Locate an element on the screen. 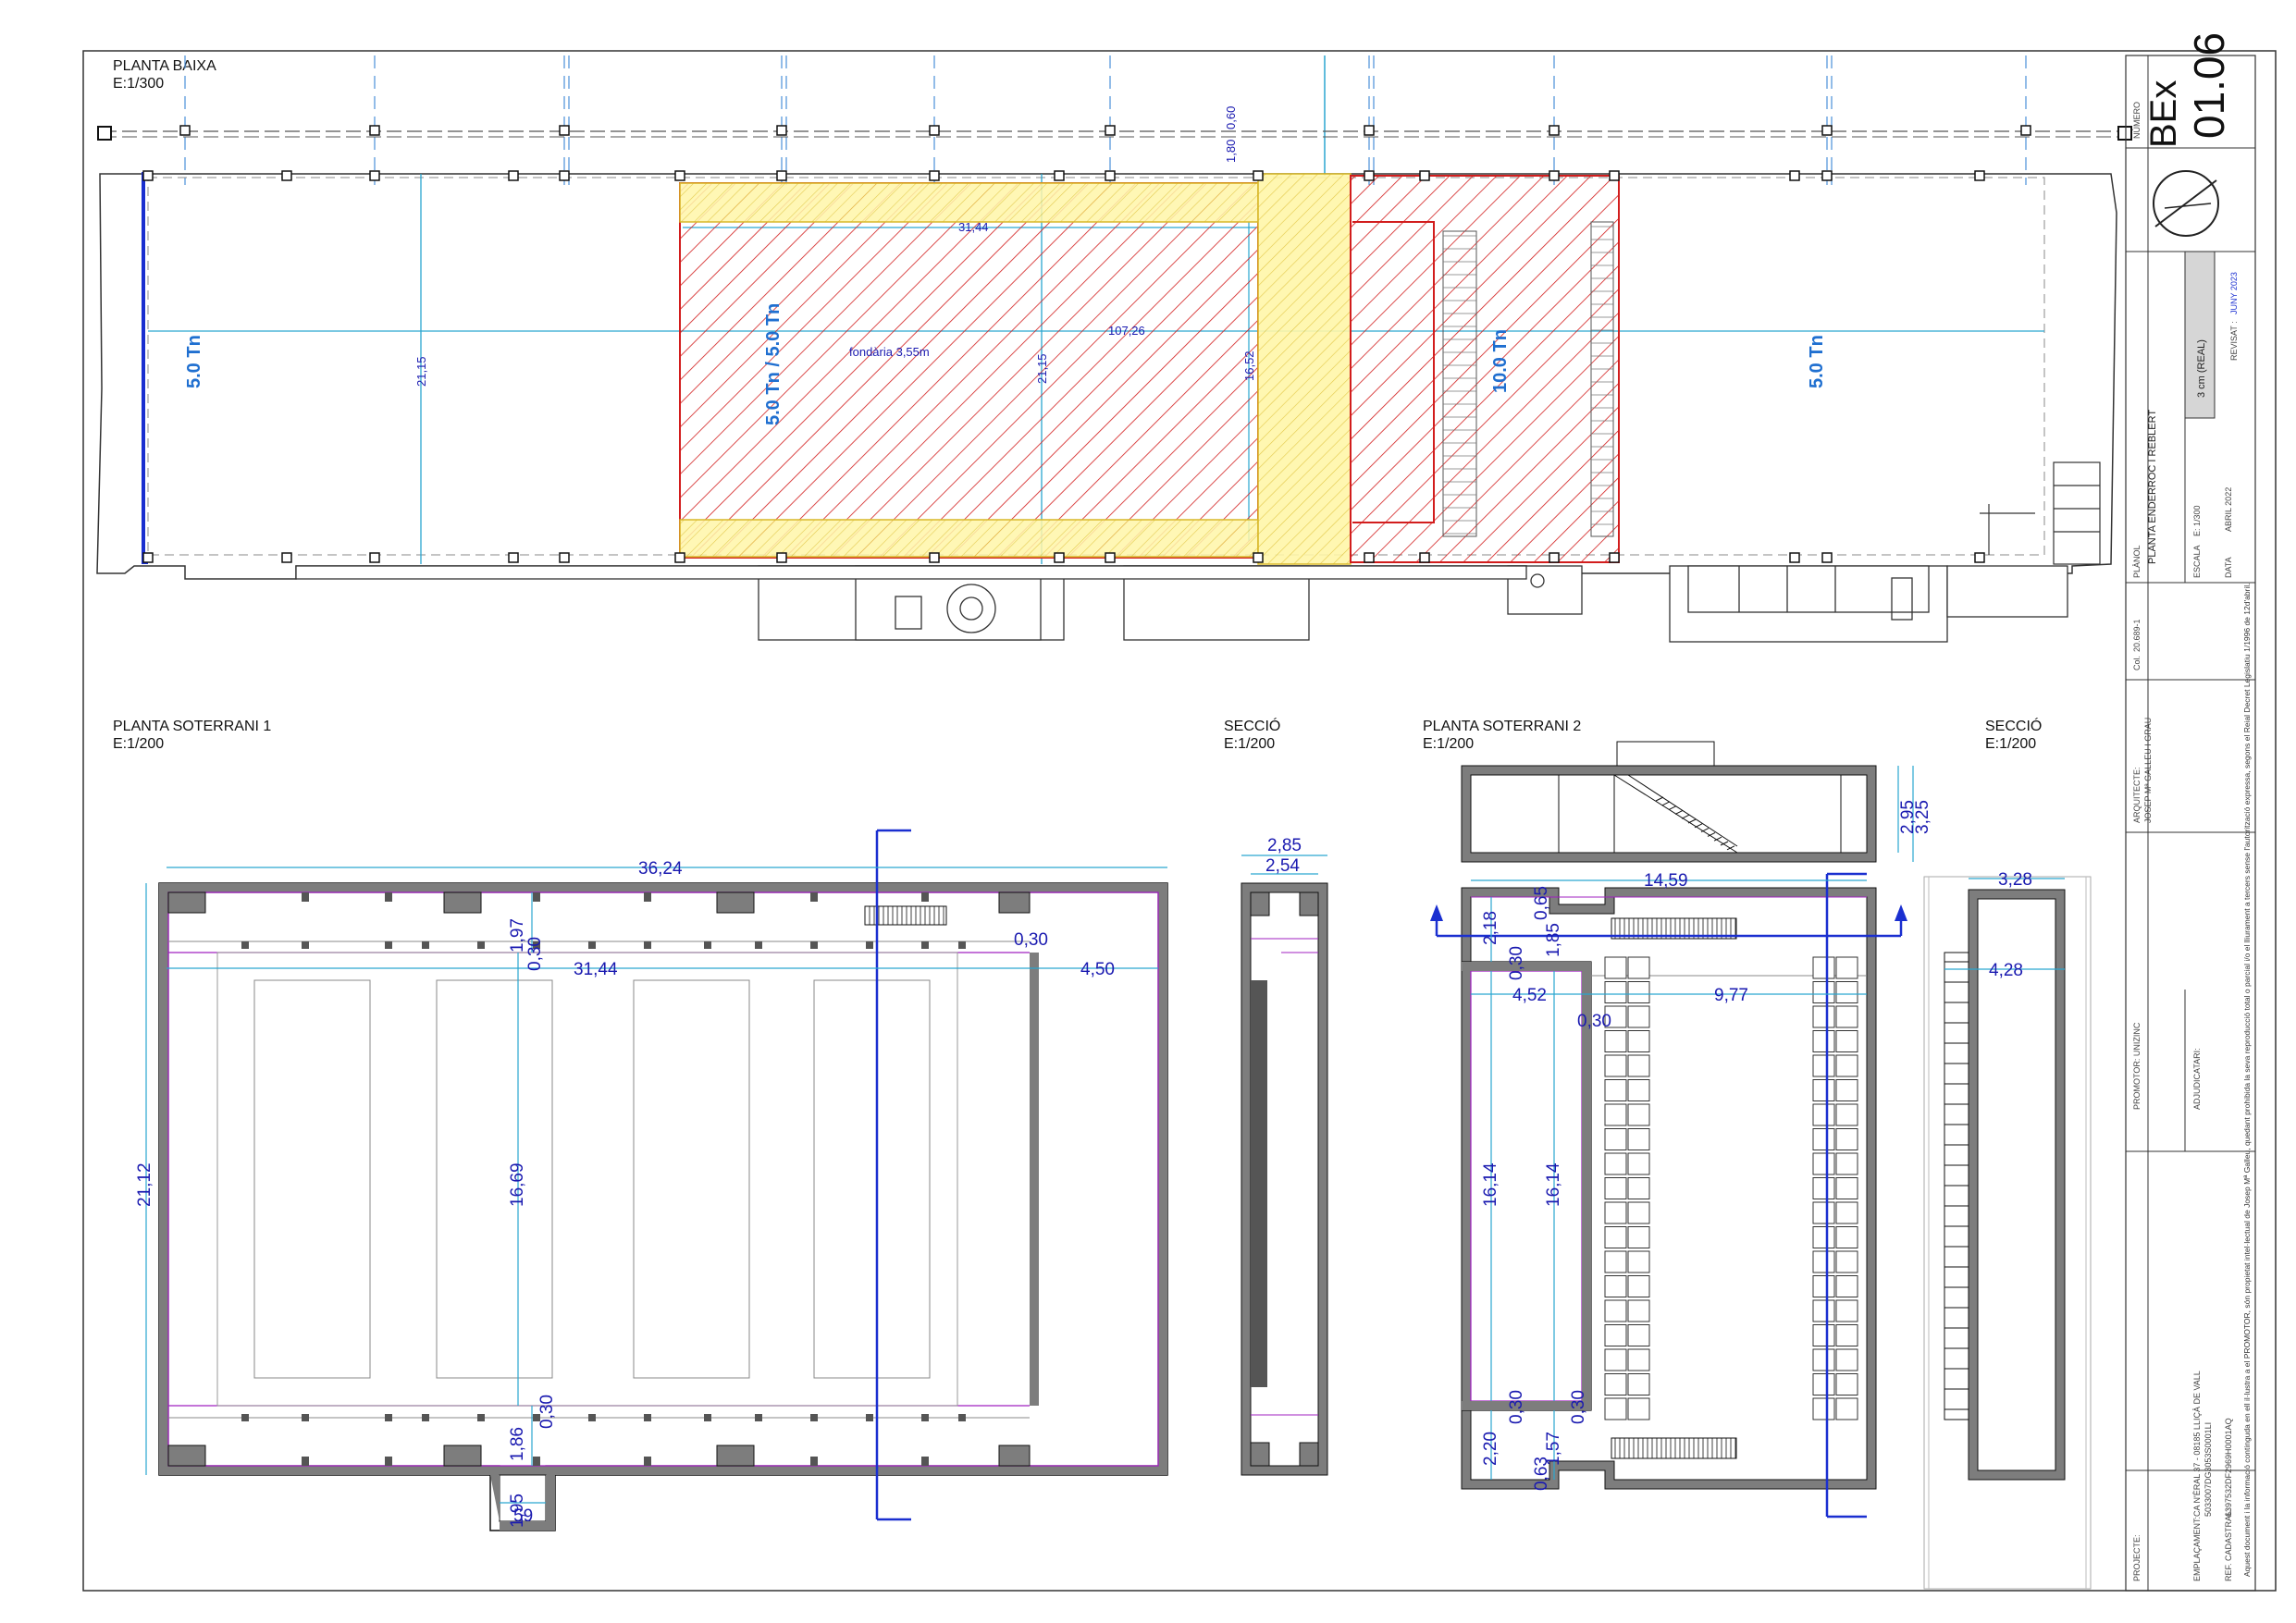 The width and height of the screenshot is (2296, 1623). s2-dim-bottom-left: 2,20 is located at coordinates (1490, 1449).